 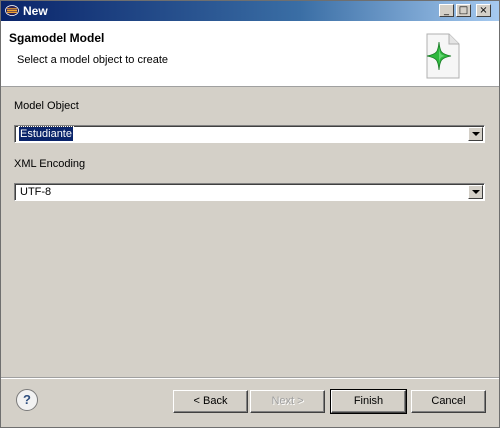 I want to click on wizard-description: Select a model object to create, so click(x=93, y=60).